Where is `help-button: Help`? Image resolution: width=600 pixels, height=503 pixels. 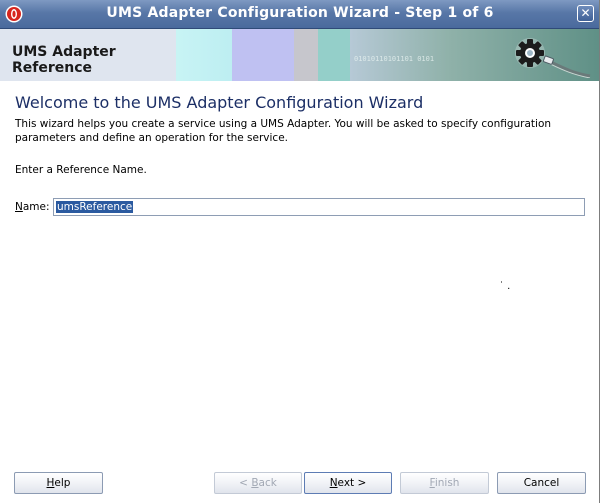 help-button: Help is located at coordinates (58, 483).